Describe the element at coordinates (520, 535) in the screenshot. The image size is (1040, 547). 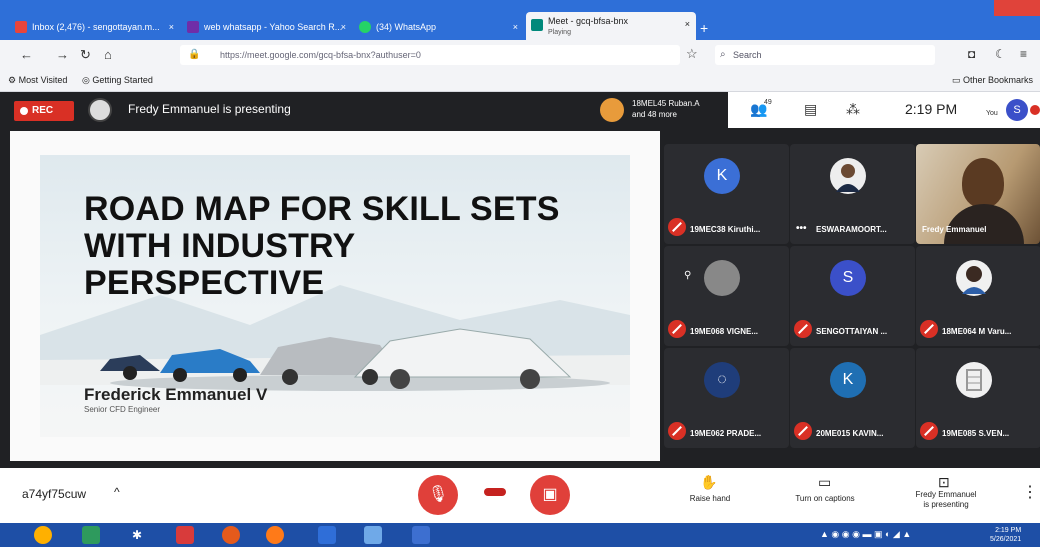
I see `windows-taskbar: ✱ ▲ ◉ ◉ ◉ ▬ ▣ ◐ ◢ ▲ 2:19 PM 5/26/2021` at that location.